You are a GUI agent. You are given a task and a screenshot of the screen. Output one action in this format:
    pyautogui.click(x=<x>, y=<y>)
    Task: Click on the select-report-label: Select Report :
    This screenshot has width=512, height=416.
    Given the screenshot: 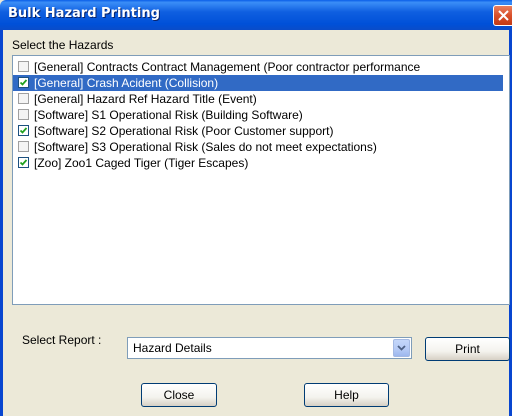 What is the action you would take?
    pyautogui.click(x=62, y=340)
    